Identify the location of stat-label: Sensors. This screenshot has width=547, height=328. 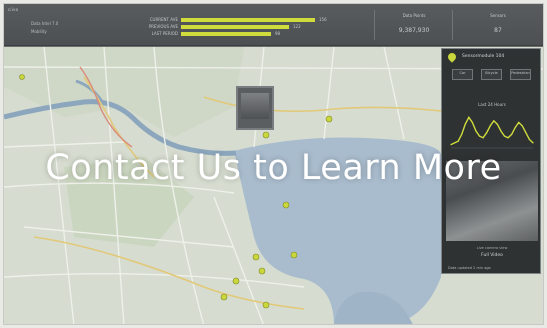
(498, 15).